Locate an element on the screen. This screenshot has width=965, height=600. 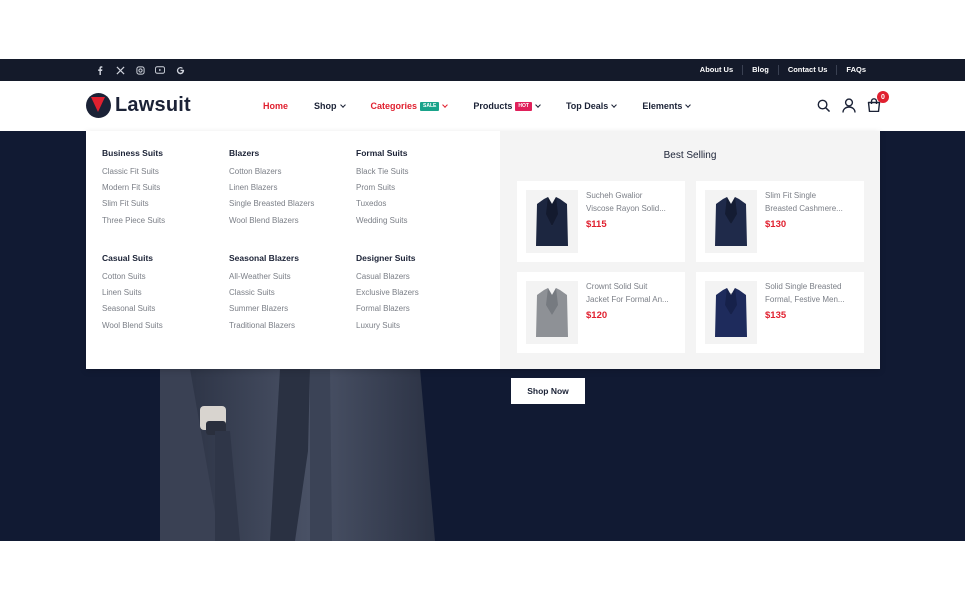
menu-link: Formal Blazers is located at coordinates (418, 308).